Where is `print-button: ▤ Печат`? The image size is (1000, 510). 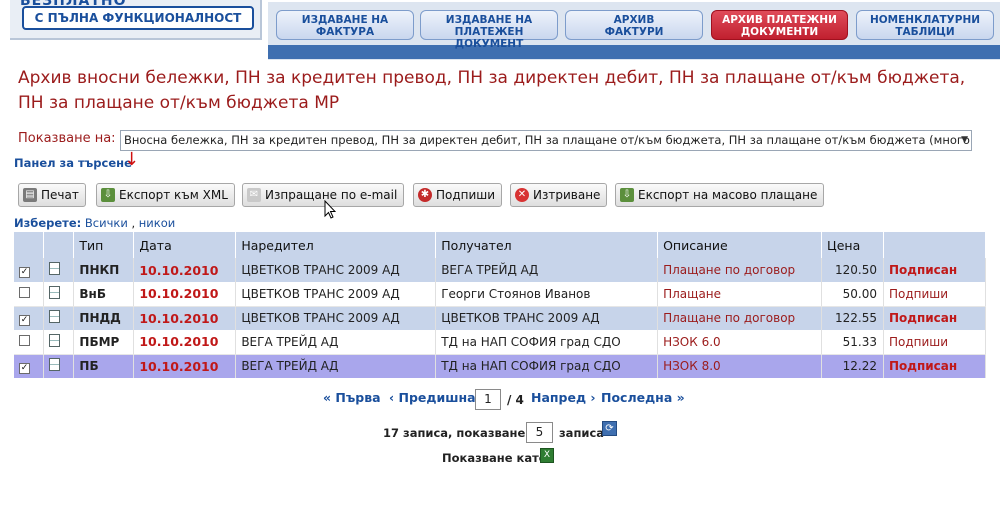
print-button: ▤ Печат is located at coordinates (52, 195).